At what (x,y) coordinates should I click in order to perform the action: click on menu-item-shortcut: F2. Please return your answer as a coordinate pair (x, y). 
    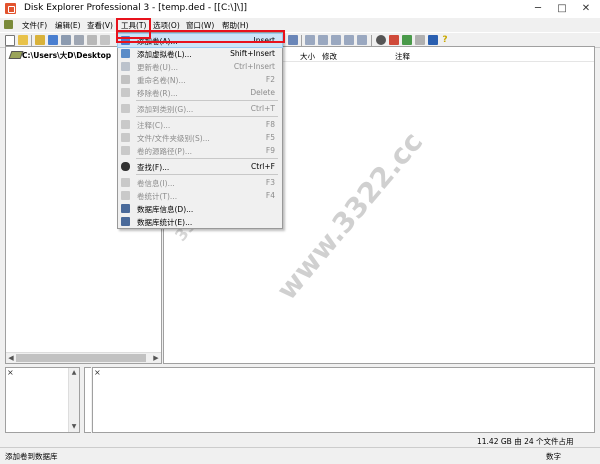
    Looking at the image, I should click on (270, 79).